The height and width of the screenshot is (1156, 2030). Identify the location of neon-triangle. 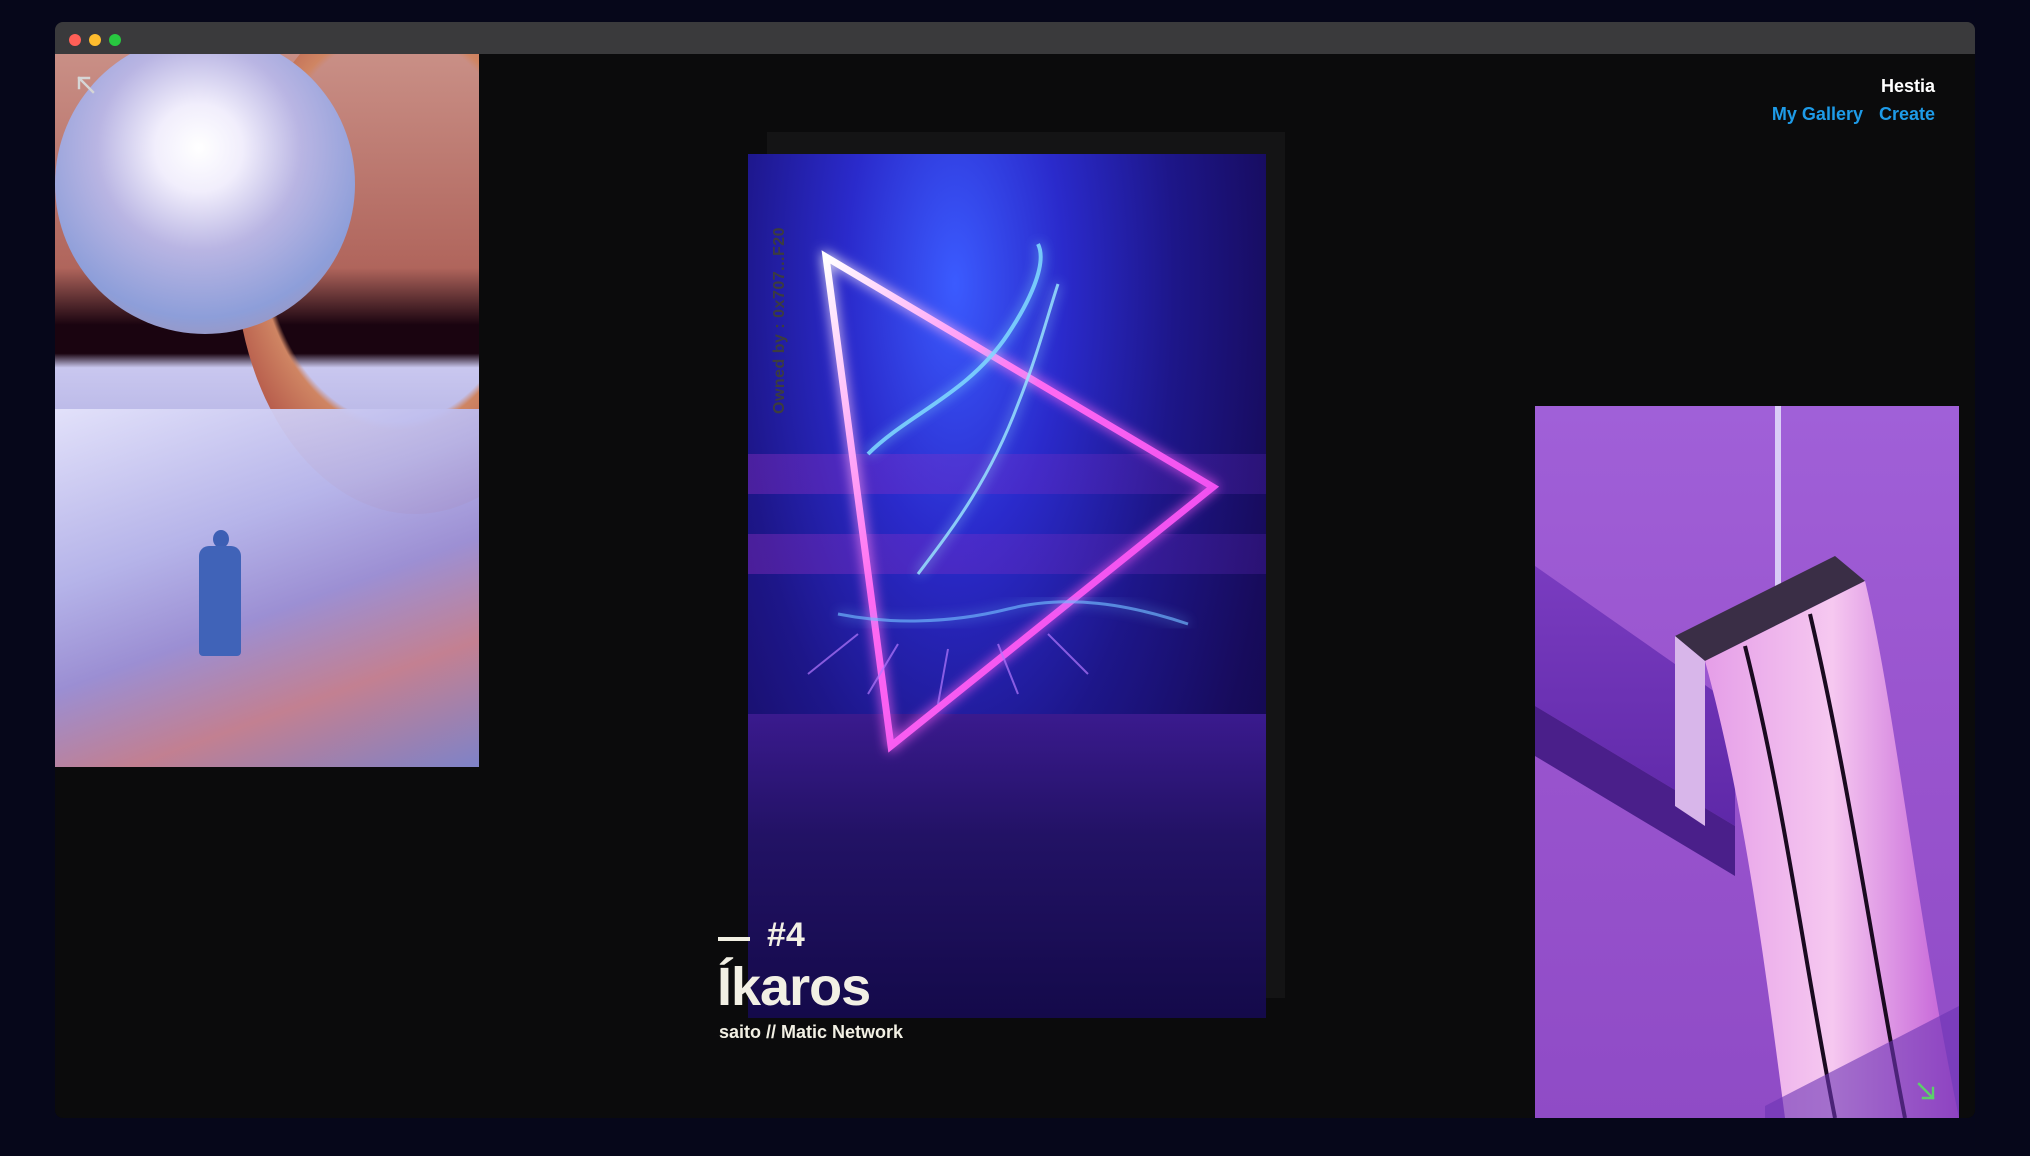
(1013, 498).